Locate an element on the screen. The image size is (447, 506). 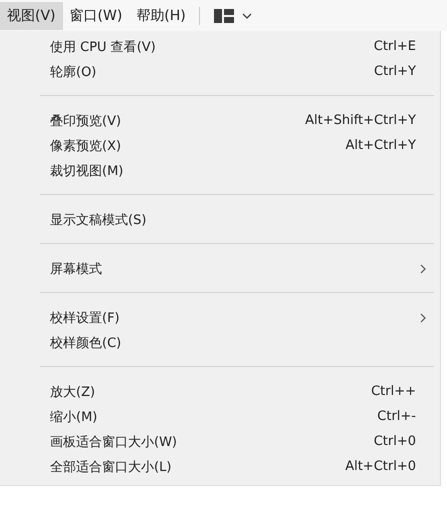
menu-item: 校样设置(F) is located at coordinates (220, 317).